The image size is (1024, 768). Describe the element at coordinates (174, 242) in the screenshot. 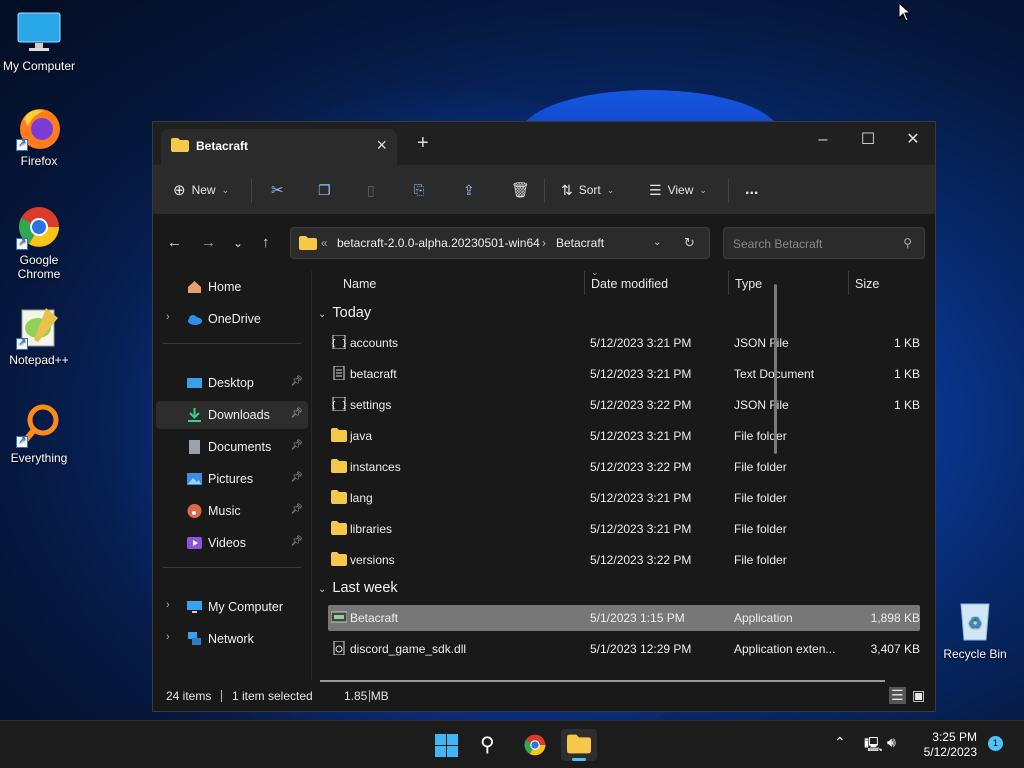

I see `back-arrow-icon: ←` at that location.